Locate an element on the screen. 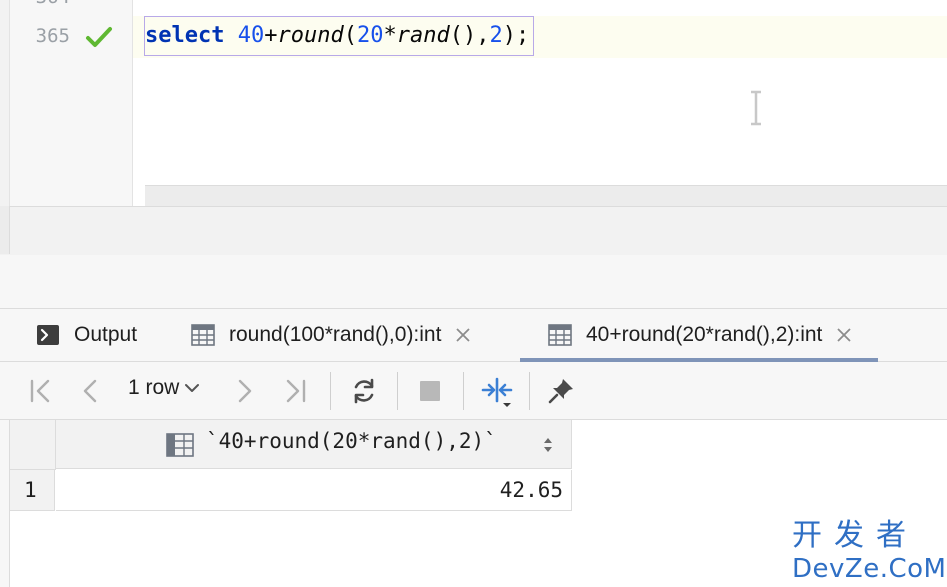 Image resolution: width=947 pixels, height=587 pixels. tab-result-2: 40+round(20*rand(),2):int is located at coordinates (699, 335).